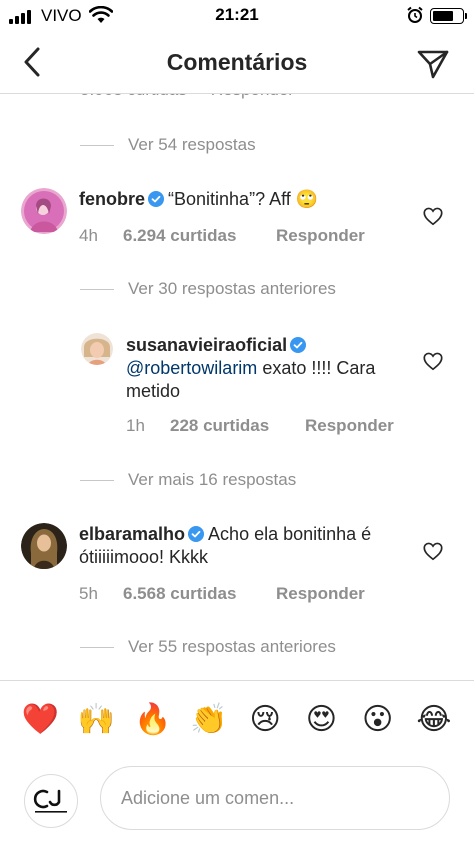 The width and height of the screenshot is (474, 841). Describe the element at coordinates (212, 479) in the screenshot. I see `view-replies-label: Ver mais 16 respostas` at that location.